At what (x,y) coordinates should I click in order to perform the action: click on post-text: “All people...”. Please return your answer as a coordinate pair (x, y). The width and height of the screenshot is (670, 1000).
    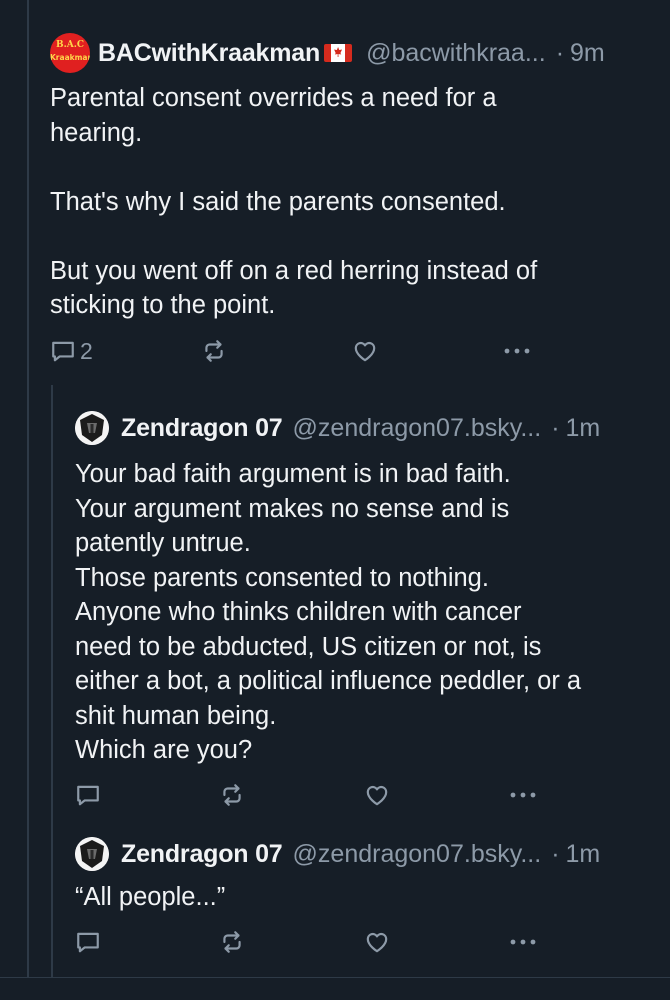
    Looking at the image, I should click on (150, 897).